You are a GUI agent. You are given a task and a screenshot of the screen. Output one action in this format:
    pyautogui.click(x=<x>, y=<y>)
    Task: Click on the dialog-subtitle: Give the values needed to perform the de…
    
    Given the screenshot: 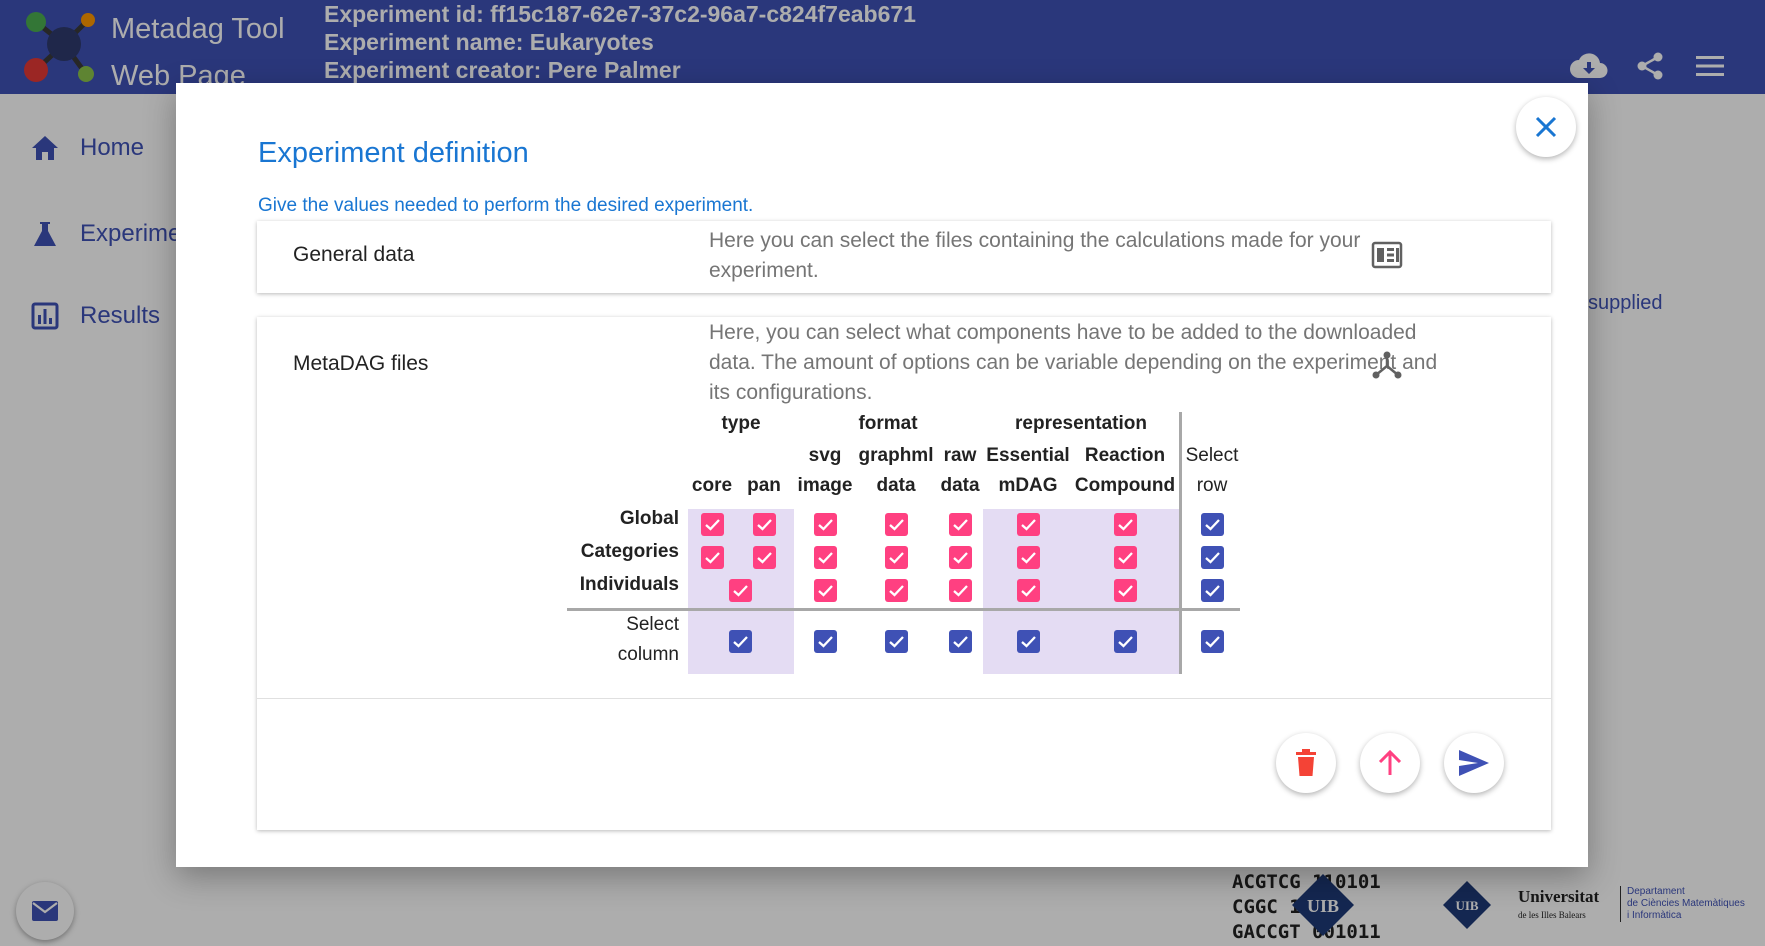 What is the action you would take?
    pyautogui.click(x=506, y=205)
    